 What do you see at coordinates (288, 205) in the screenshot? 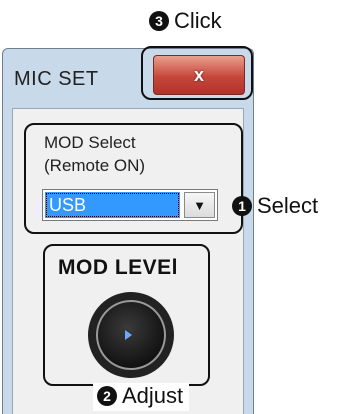
I see `callout-select-text: Select` at bounding box center [288, 205].